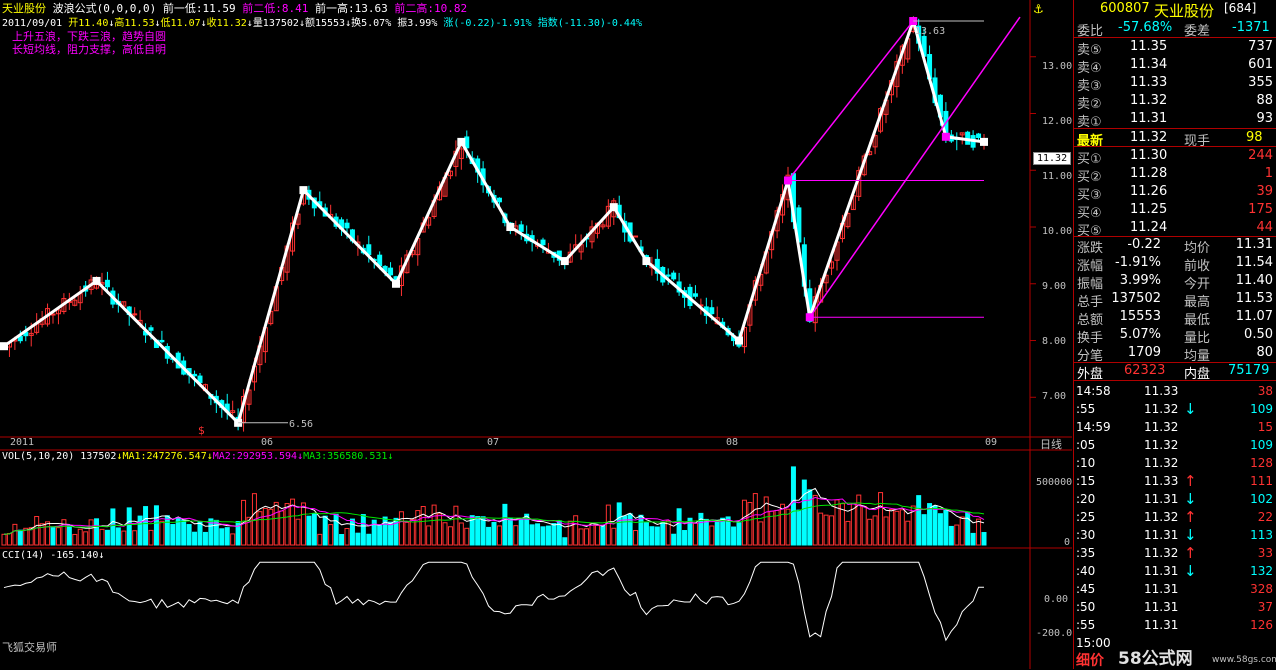 The width and height of the screenshot is (1276, 670). What do you see at coordinates (1051, 444) in the screenshot?
I see `period-button: 日线` at bounding box center [1051, 444].